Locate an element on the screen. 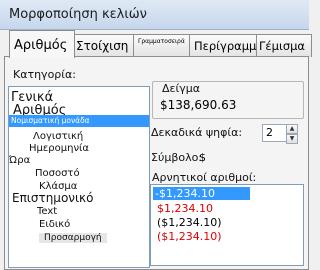  negative-option-selected: -$1,234.10 is located at coordinates (201, 193).